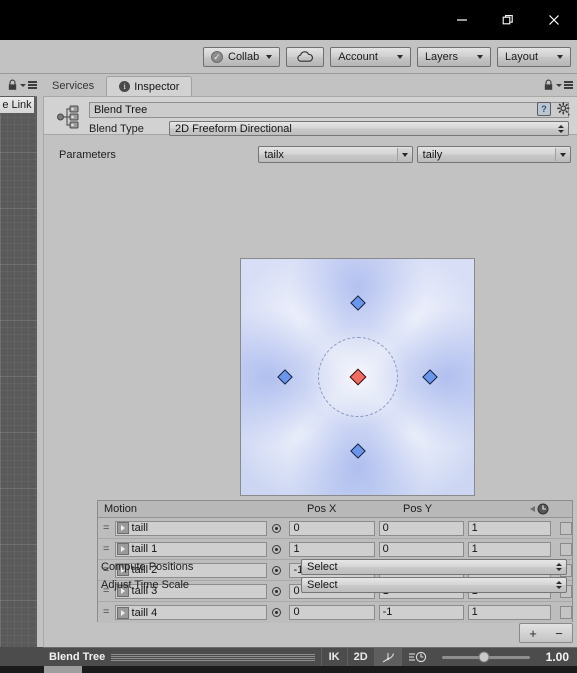  What do you see at coordinates (121, 509) in the screenshot?
I see `header-motion: Motion` at bounding box center [121, 509].